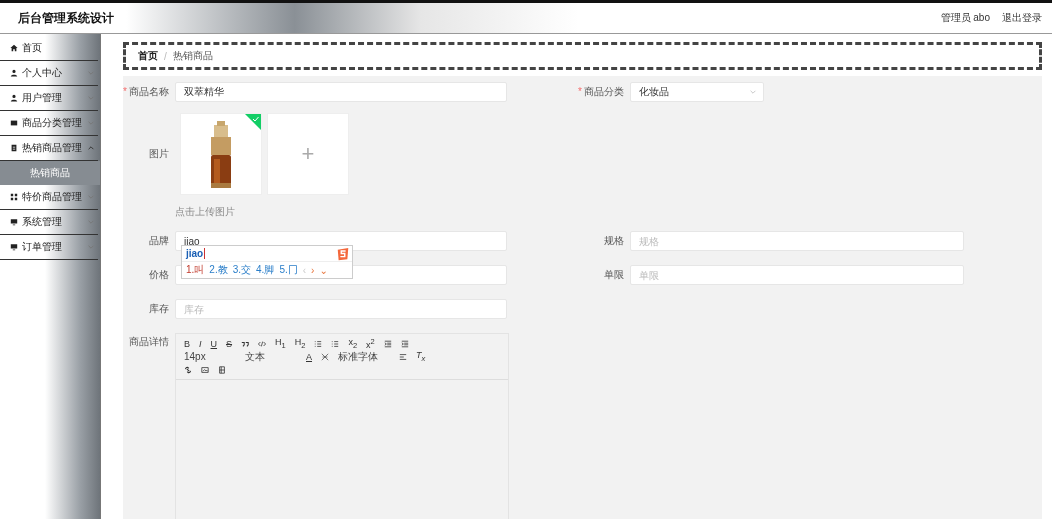  I want to click on field-label: * 商品名称, so click(146, 92).